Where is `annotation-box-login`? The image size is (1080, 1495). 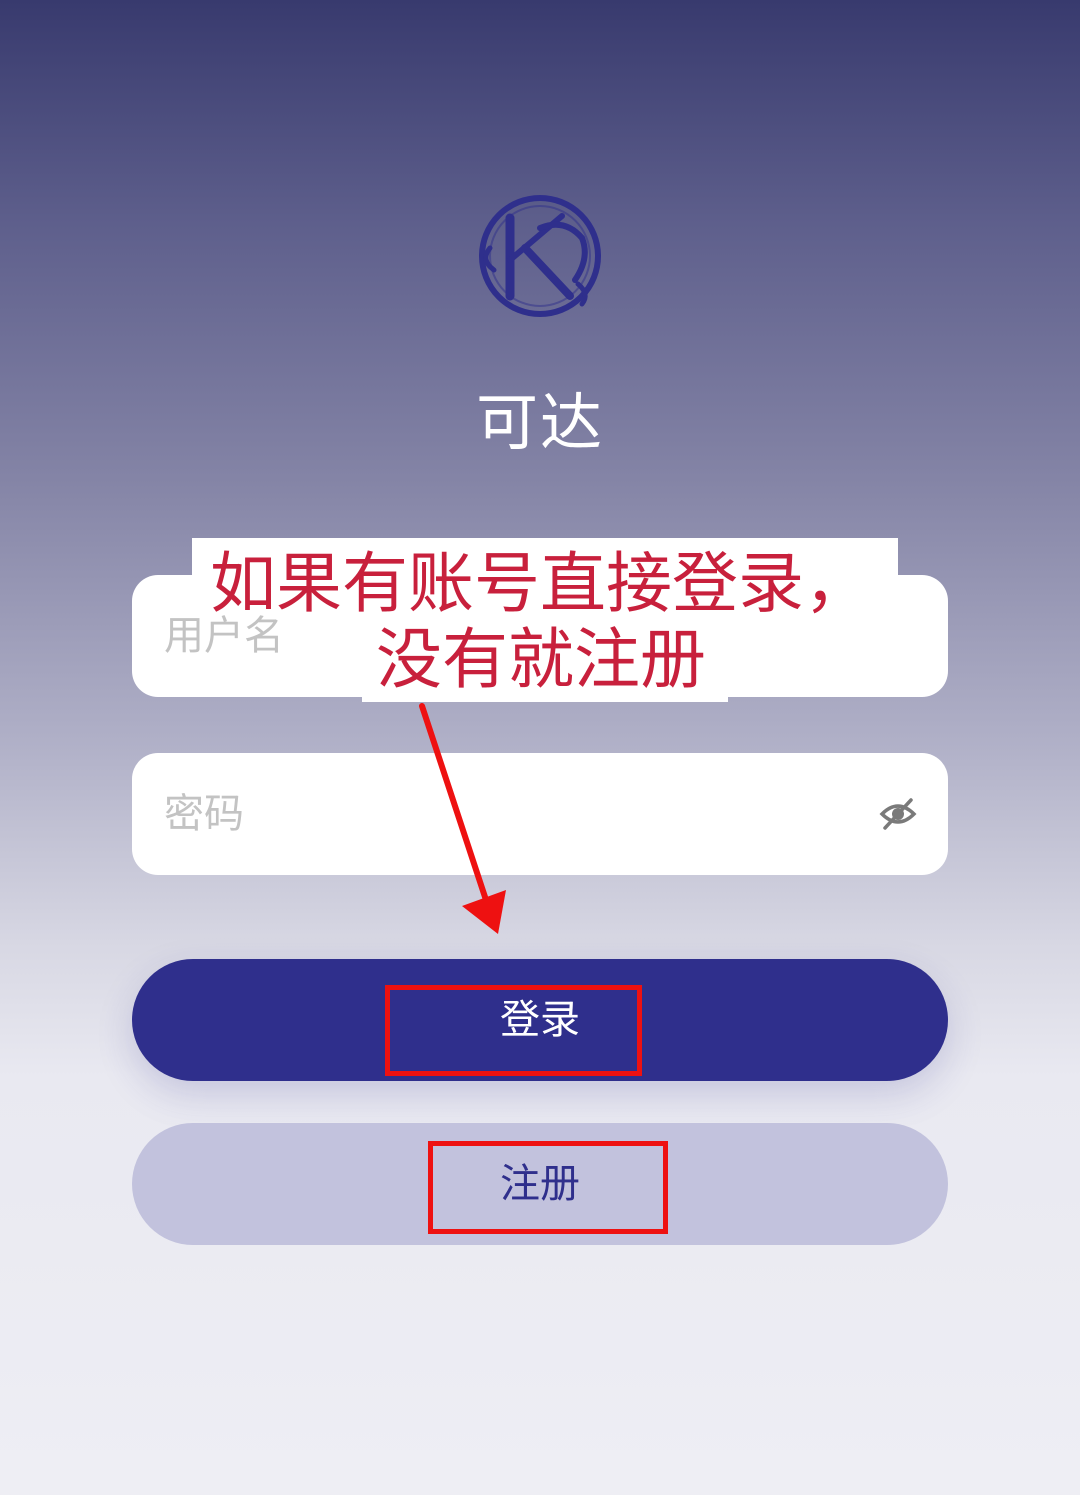 annotation-box-login is located at coordinates (513, 1030).